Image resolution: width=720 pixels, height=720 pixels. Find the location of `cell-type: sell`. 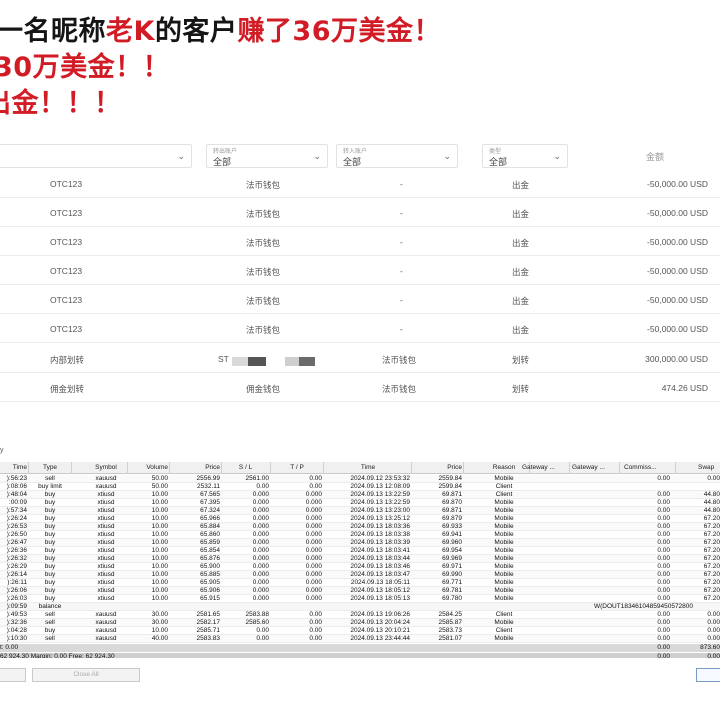

cell-type: sell is located at coordinates (50, 478).